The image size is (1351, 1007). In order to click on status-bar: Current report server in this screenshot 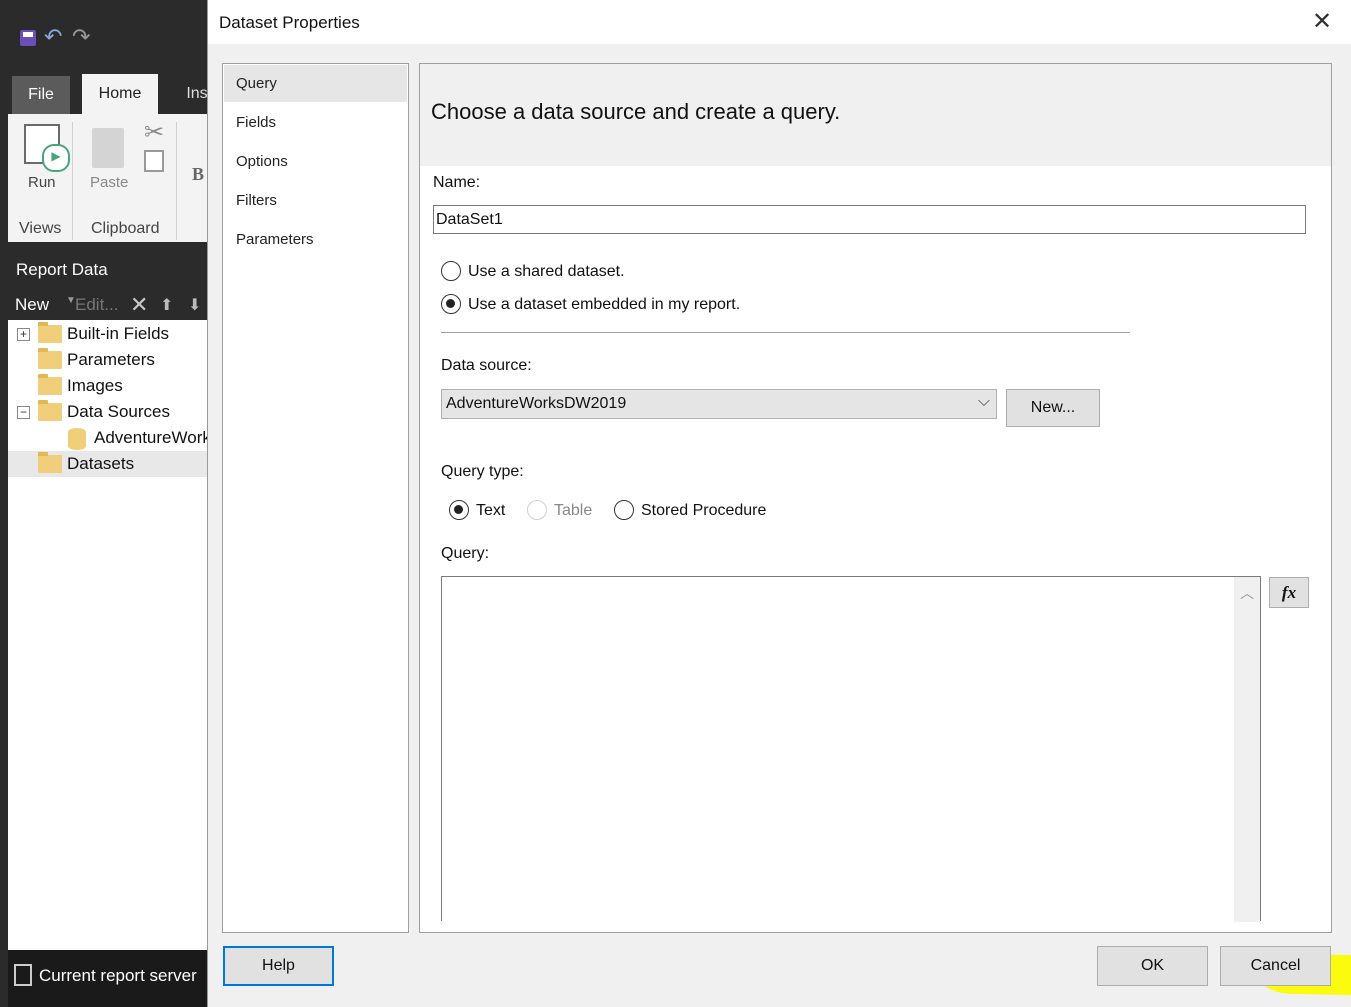, I will do `click(109, 978)`.